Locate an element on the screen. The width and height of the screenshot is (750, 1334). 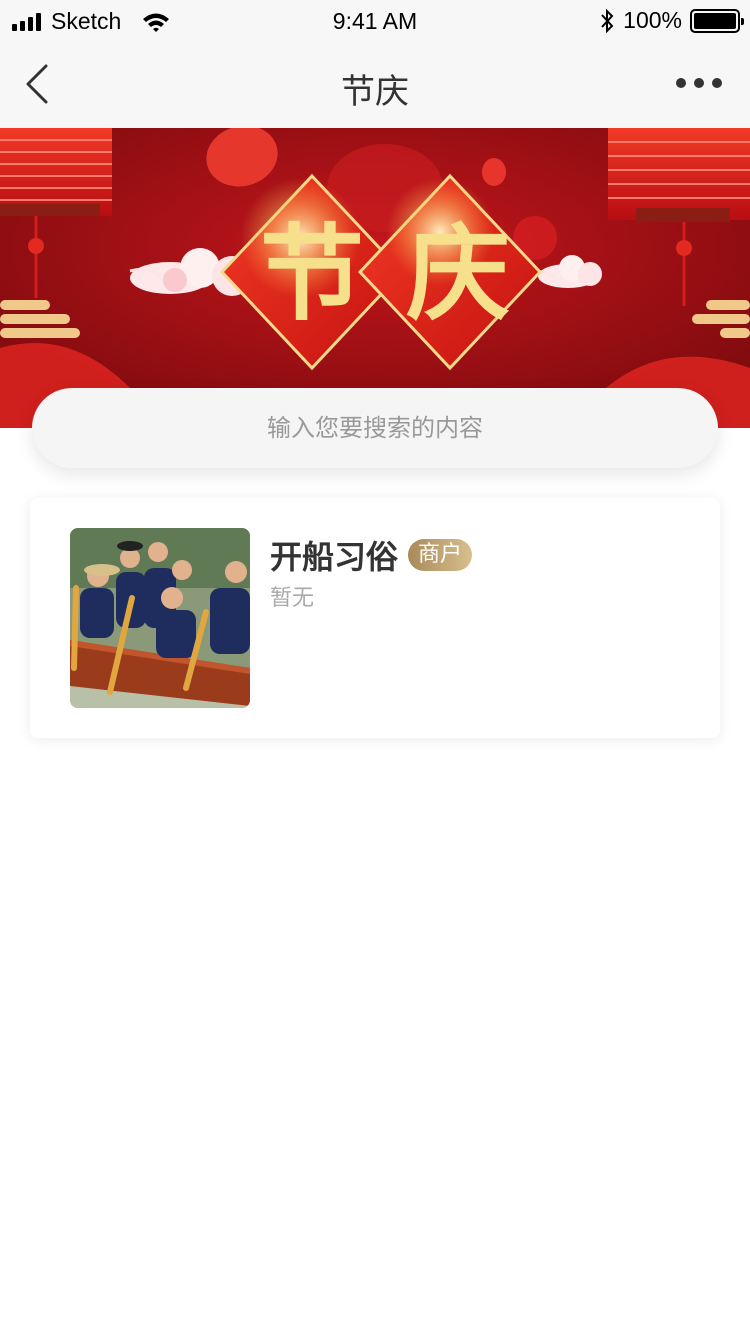
search-input is located at coordinates (375, 428).